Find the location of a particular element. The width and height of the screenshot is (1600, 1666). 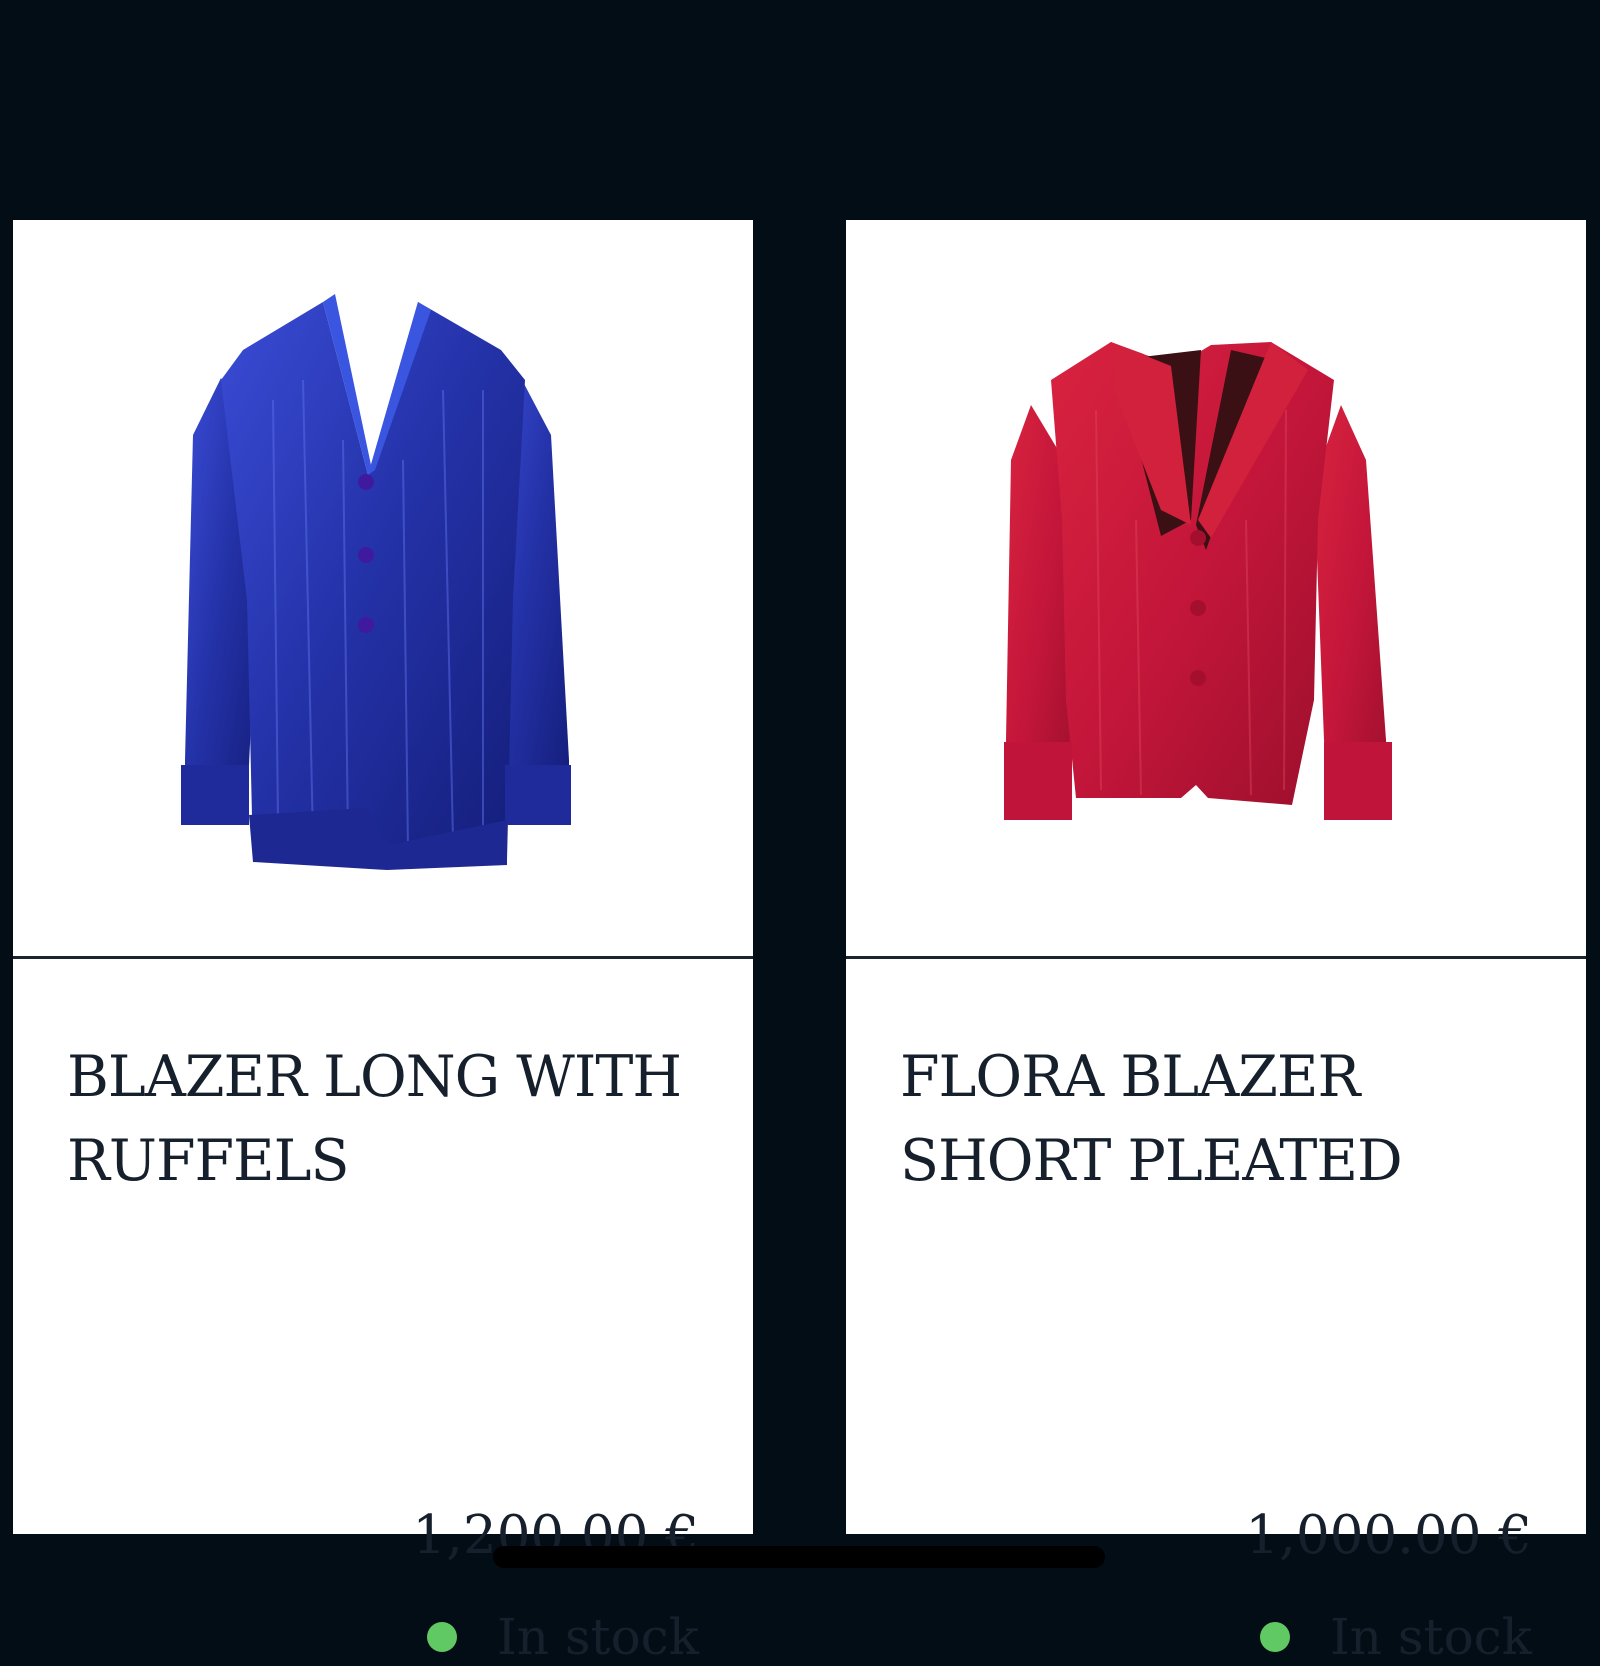

home-indicator is located at coordinates (799, 1557).